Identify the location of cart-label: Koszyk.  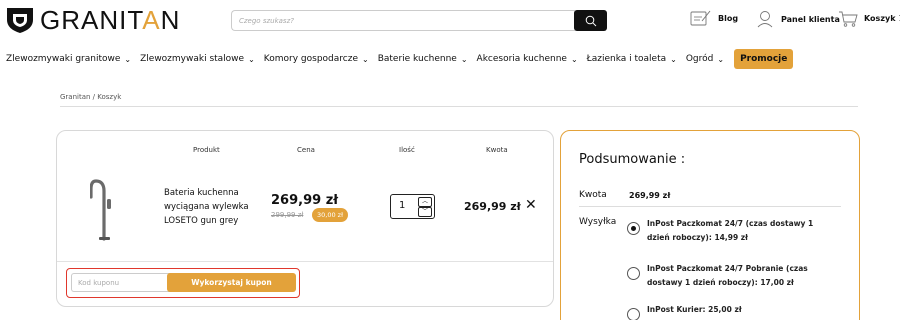
(880, 18).